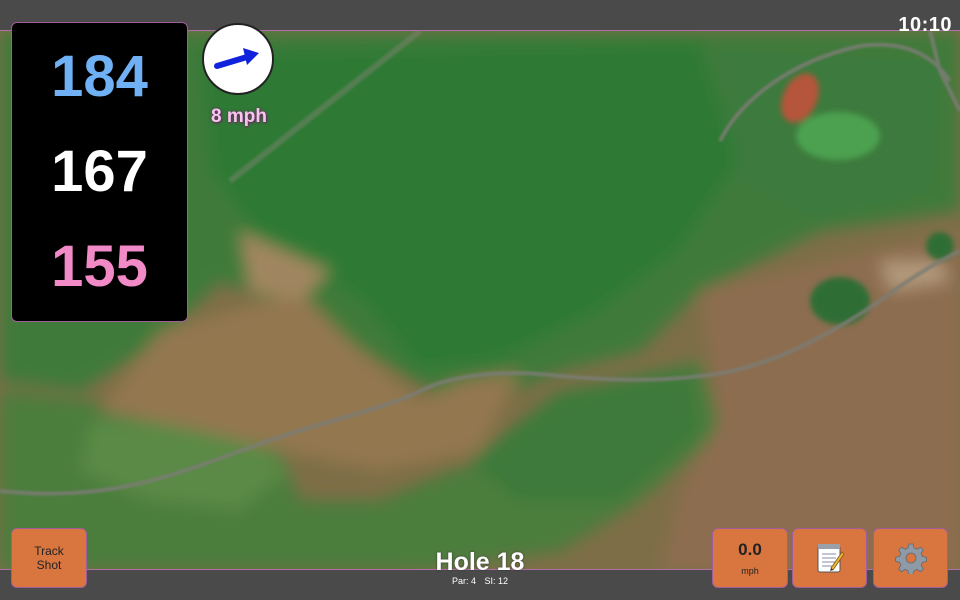 Image resolution: width=960 pixels, height=600 pixels. What do you see at coordinates (99, 267) in the screenshot?
I see `distance-front: 155` at bounding box center [99, 267].